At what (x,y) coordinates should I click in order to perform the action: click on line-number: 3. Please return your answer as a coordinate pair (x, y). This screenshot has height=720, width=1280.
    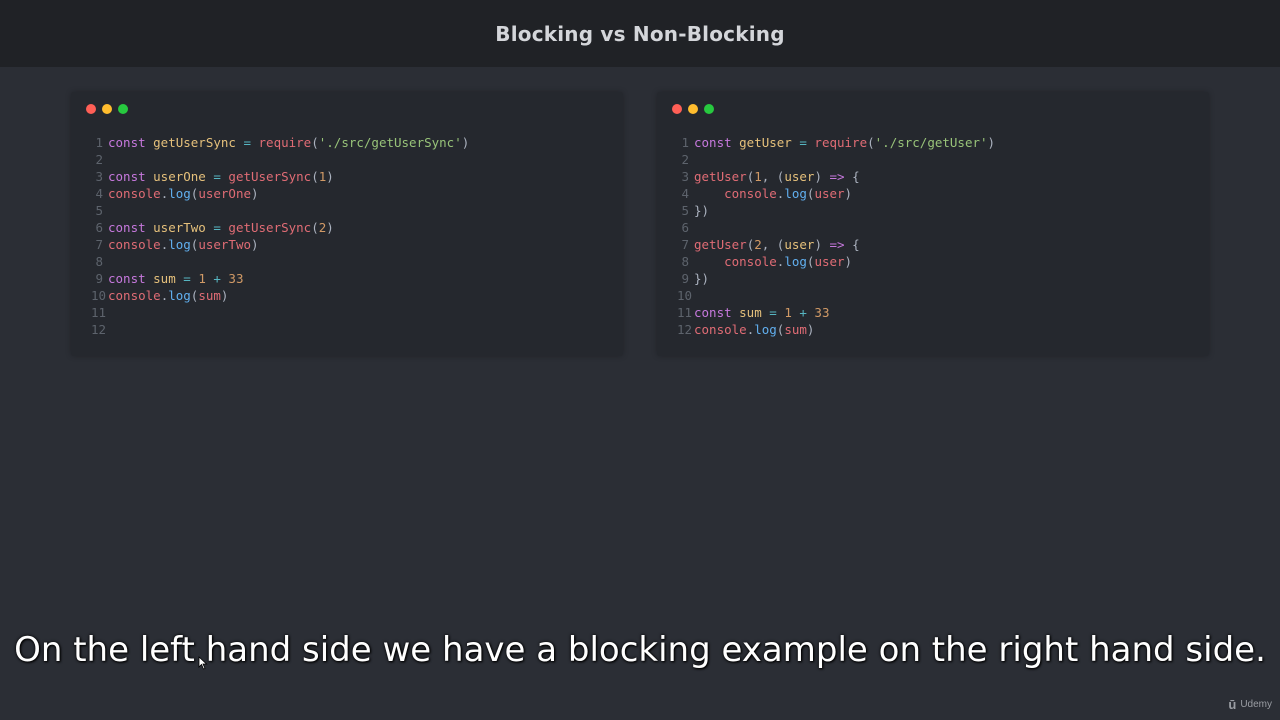
    Looking at the image, I should click on (685, 176).